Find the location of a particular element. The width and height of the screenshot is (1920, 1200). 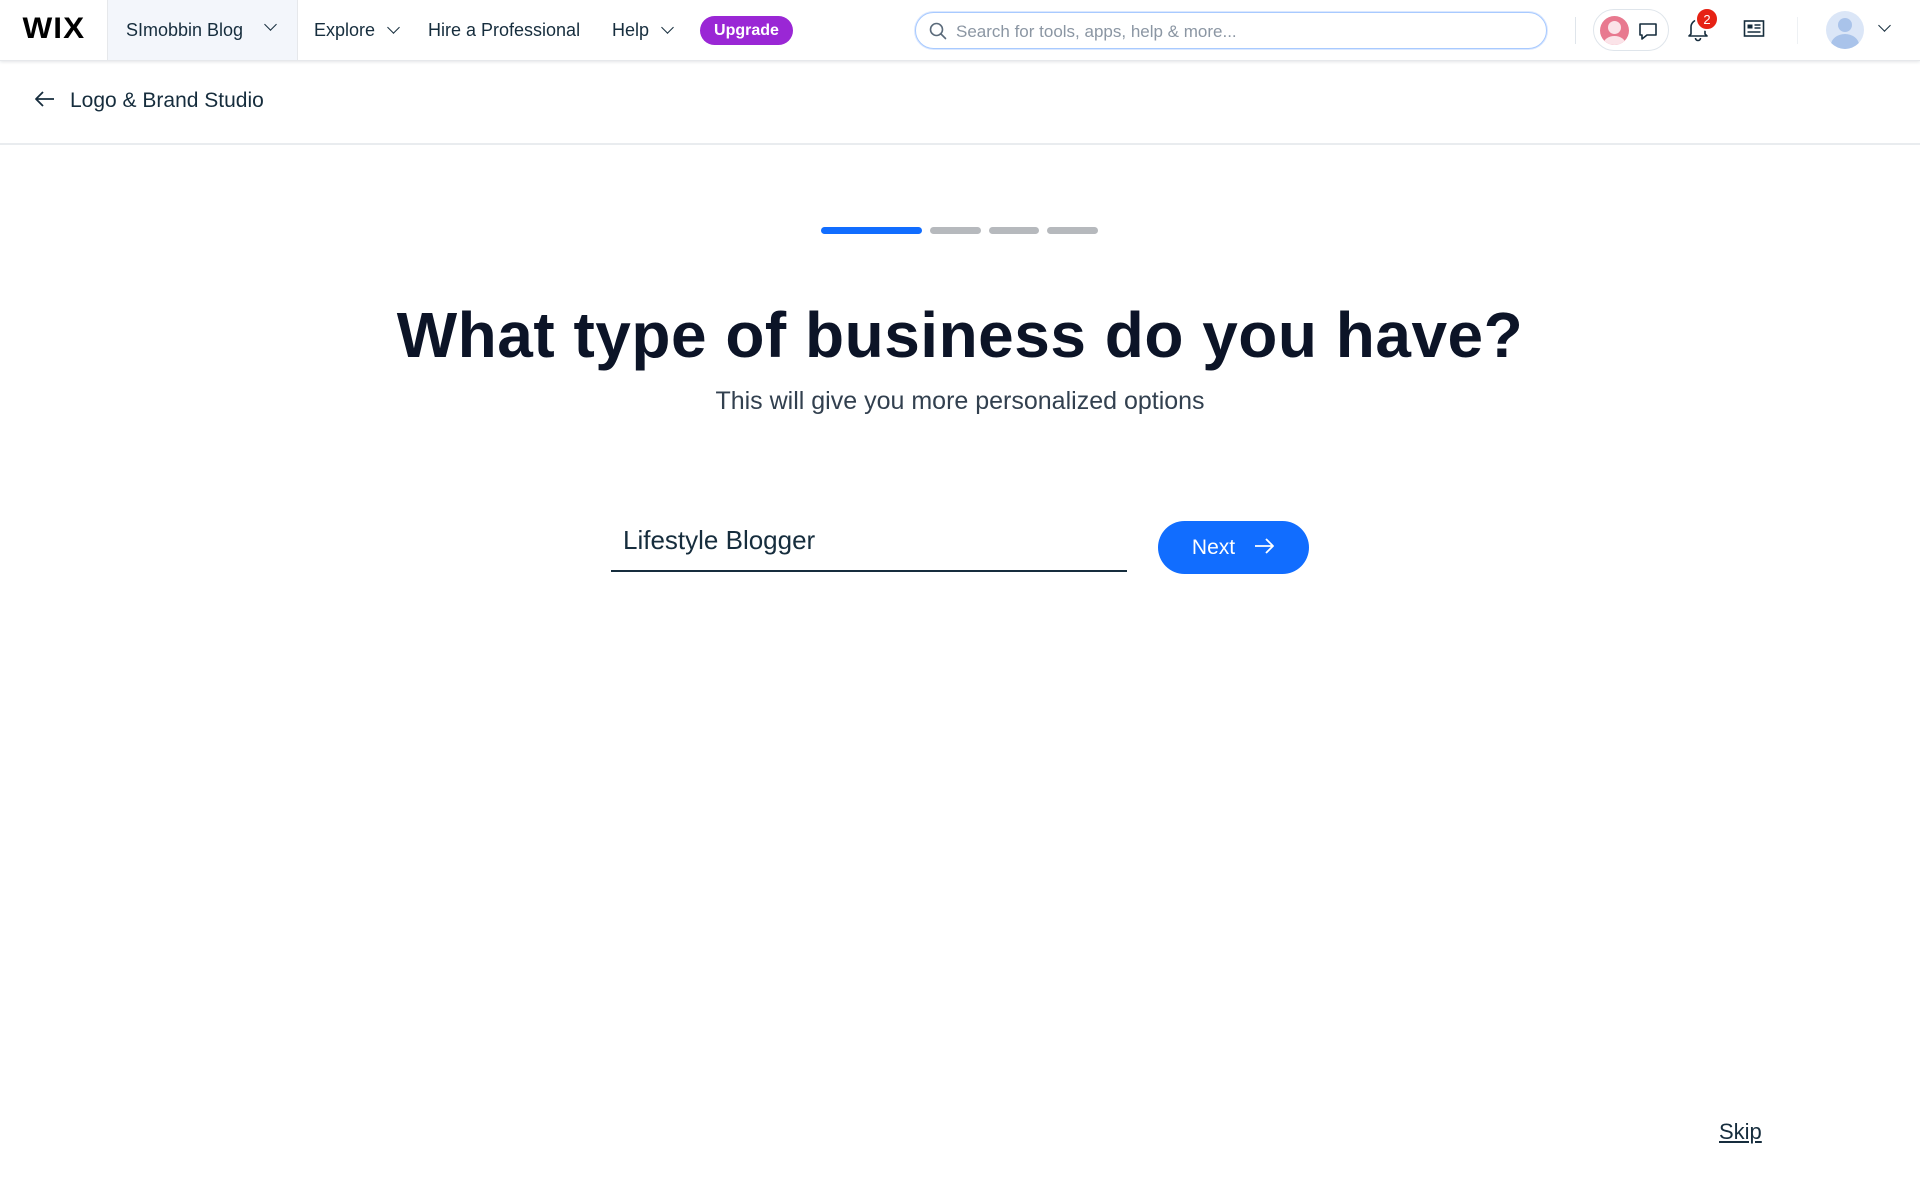

skip-link: Skip is located at coordinates (1740, 1132).